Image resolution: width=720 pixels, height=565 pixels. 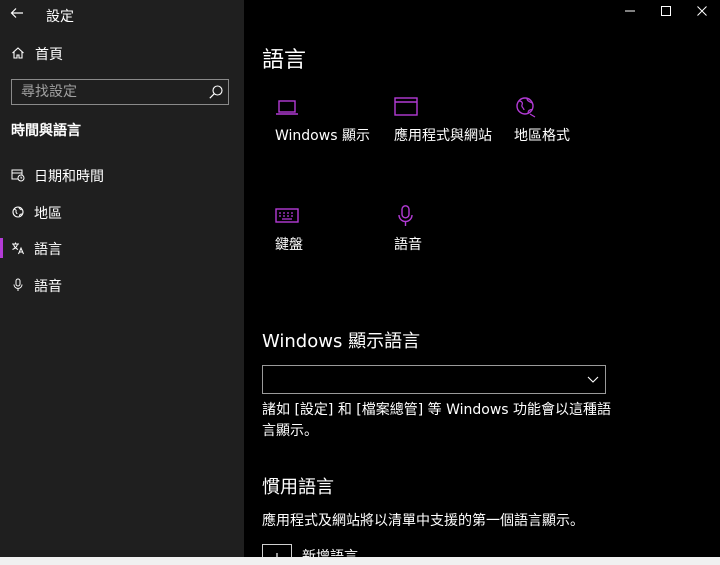 What do you see at coordinates (122, 212) in the screenshot?
I see `sidebar-item-region: 地區` at bounding box center [122, 212].